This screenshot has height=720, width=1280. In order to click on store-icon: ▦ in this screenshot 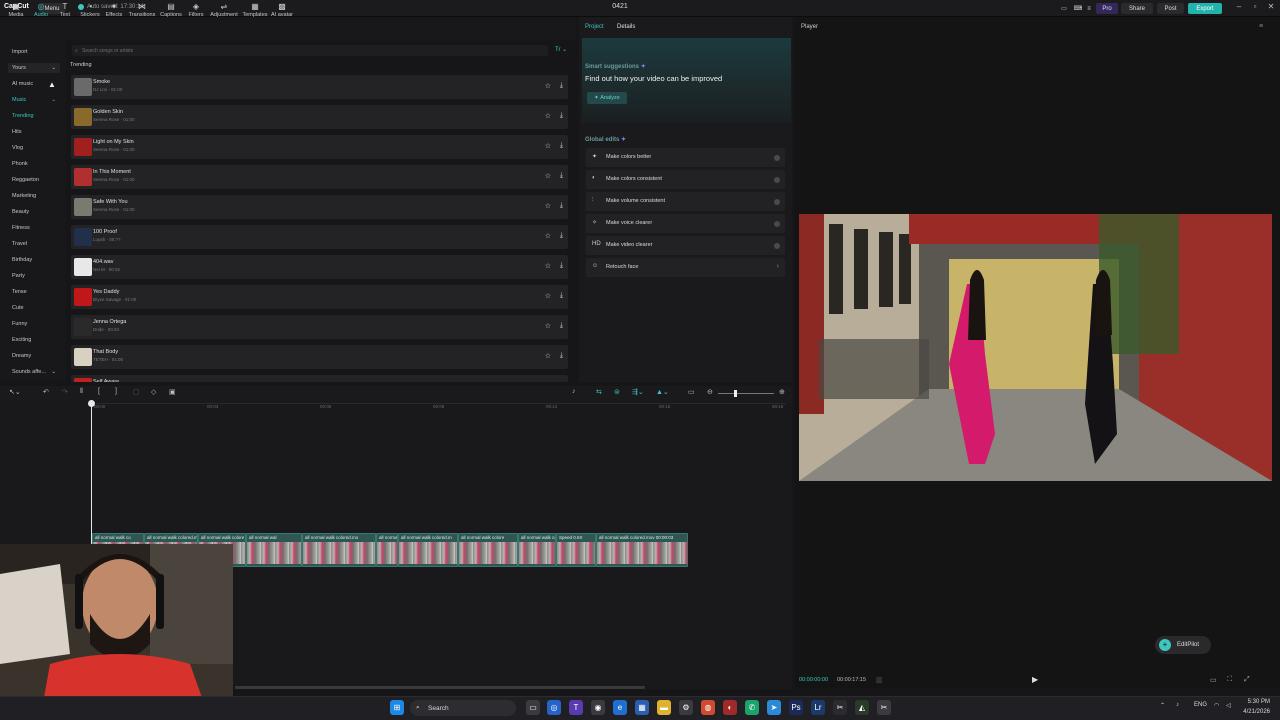, I will do `click(642, 707)`.